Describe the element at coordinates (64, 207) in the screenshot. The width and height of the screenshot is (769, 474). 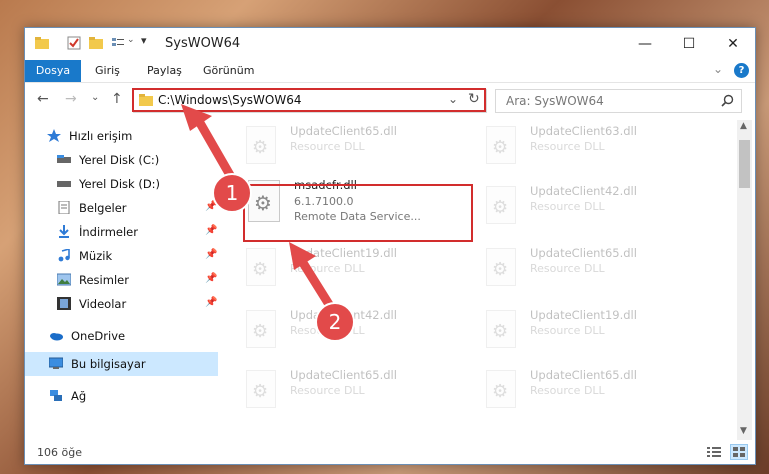
I see `documents-icon` at that location.